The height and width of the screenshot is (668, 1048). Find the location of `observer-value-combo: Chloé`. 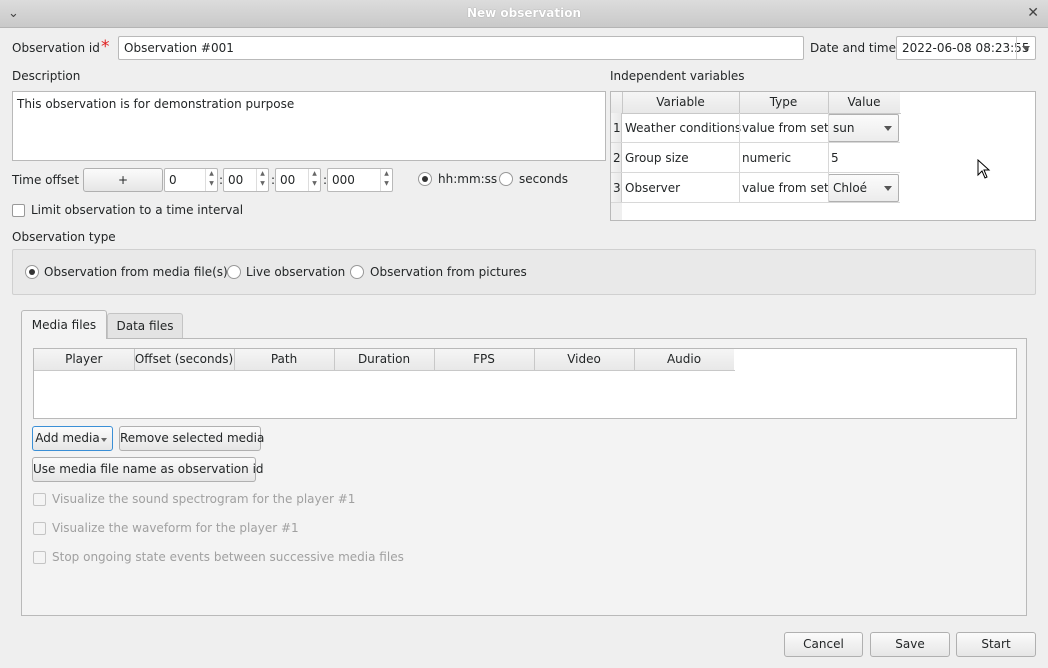

observer-value-combo: Chloé is located at coordinates (863, 188).